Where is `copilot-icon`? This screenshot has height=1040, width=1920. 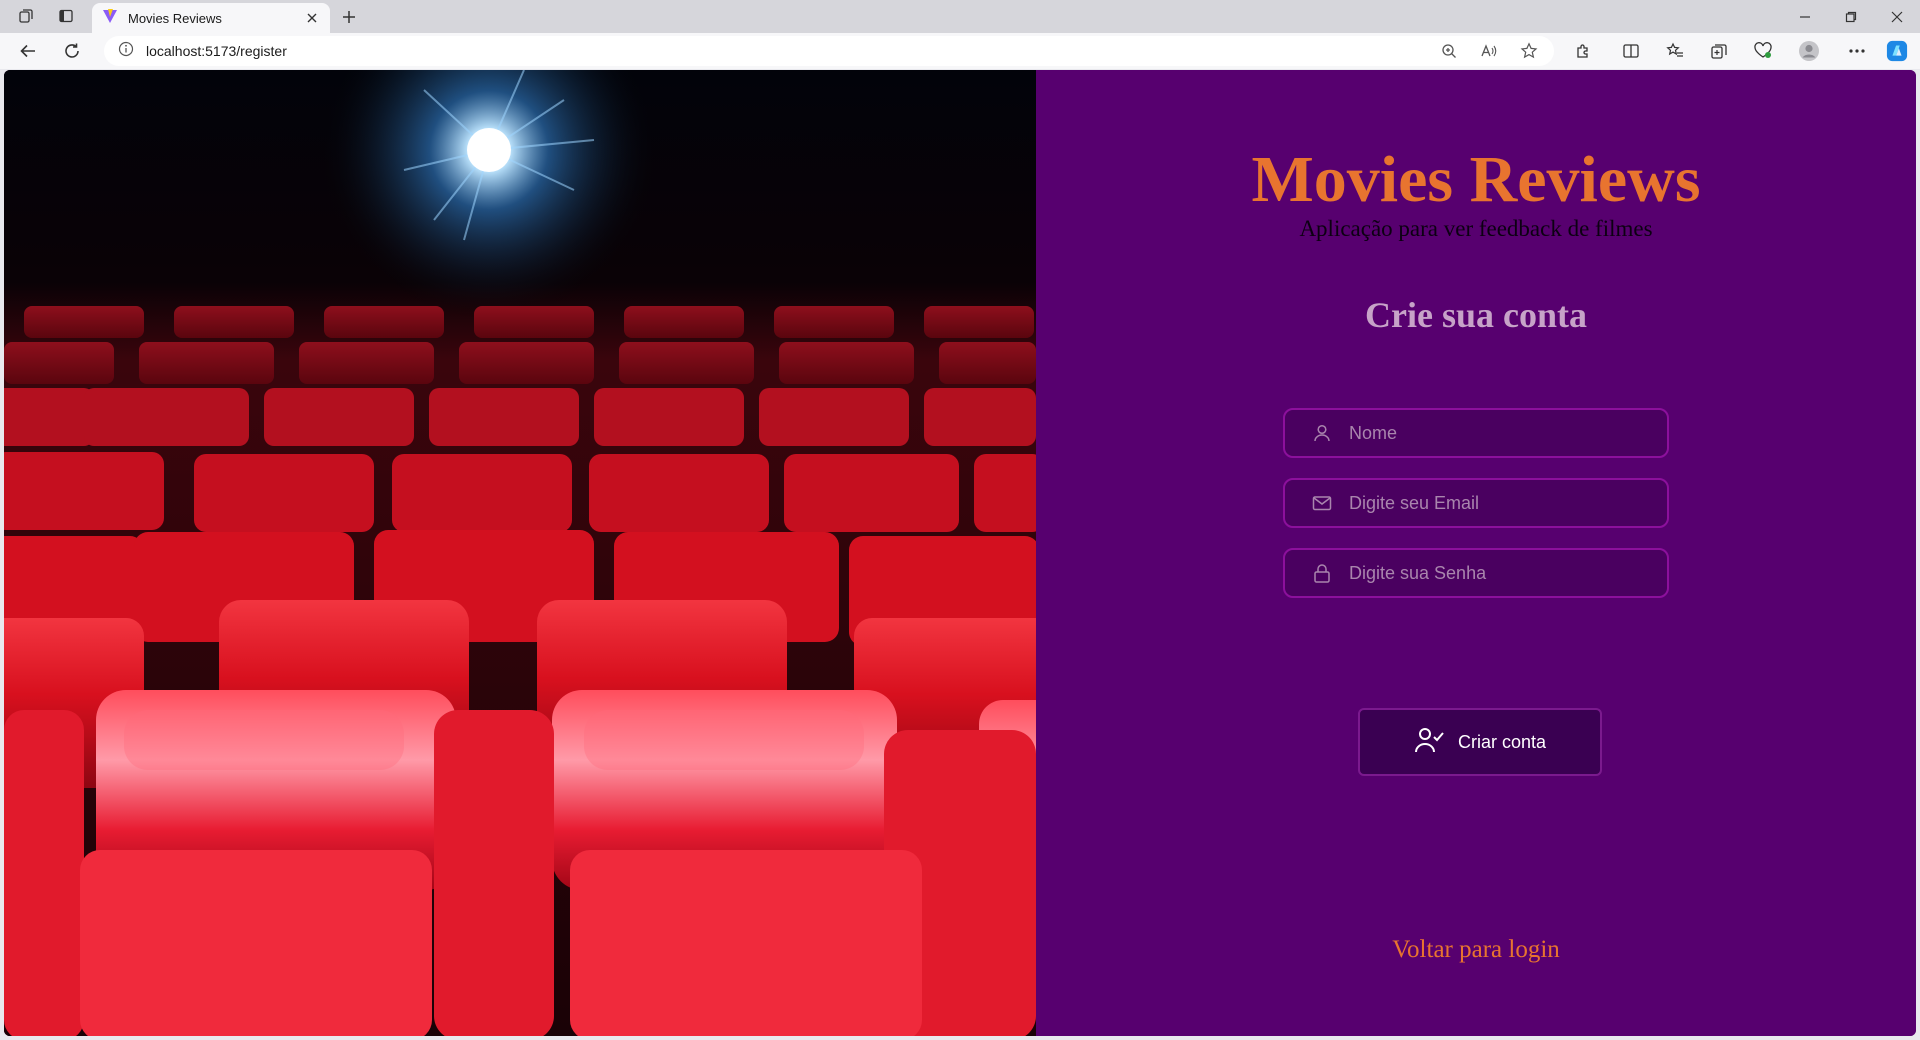 copilot-icon is located at coordinates (1897, 51).